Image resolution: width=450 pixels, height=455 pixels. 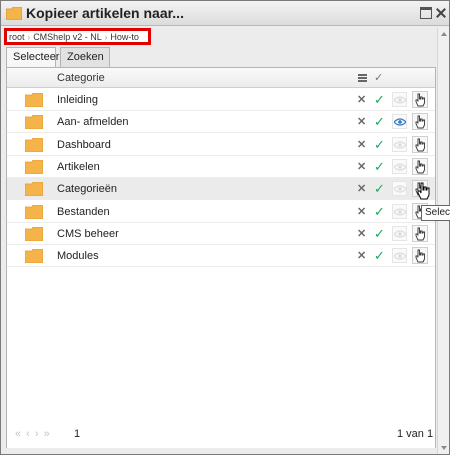 I want to click on column-header-category: Categorie, so click(x=81, y=78).